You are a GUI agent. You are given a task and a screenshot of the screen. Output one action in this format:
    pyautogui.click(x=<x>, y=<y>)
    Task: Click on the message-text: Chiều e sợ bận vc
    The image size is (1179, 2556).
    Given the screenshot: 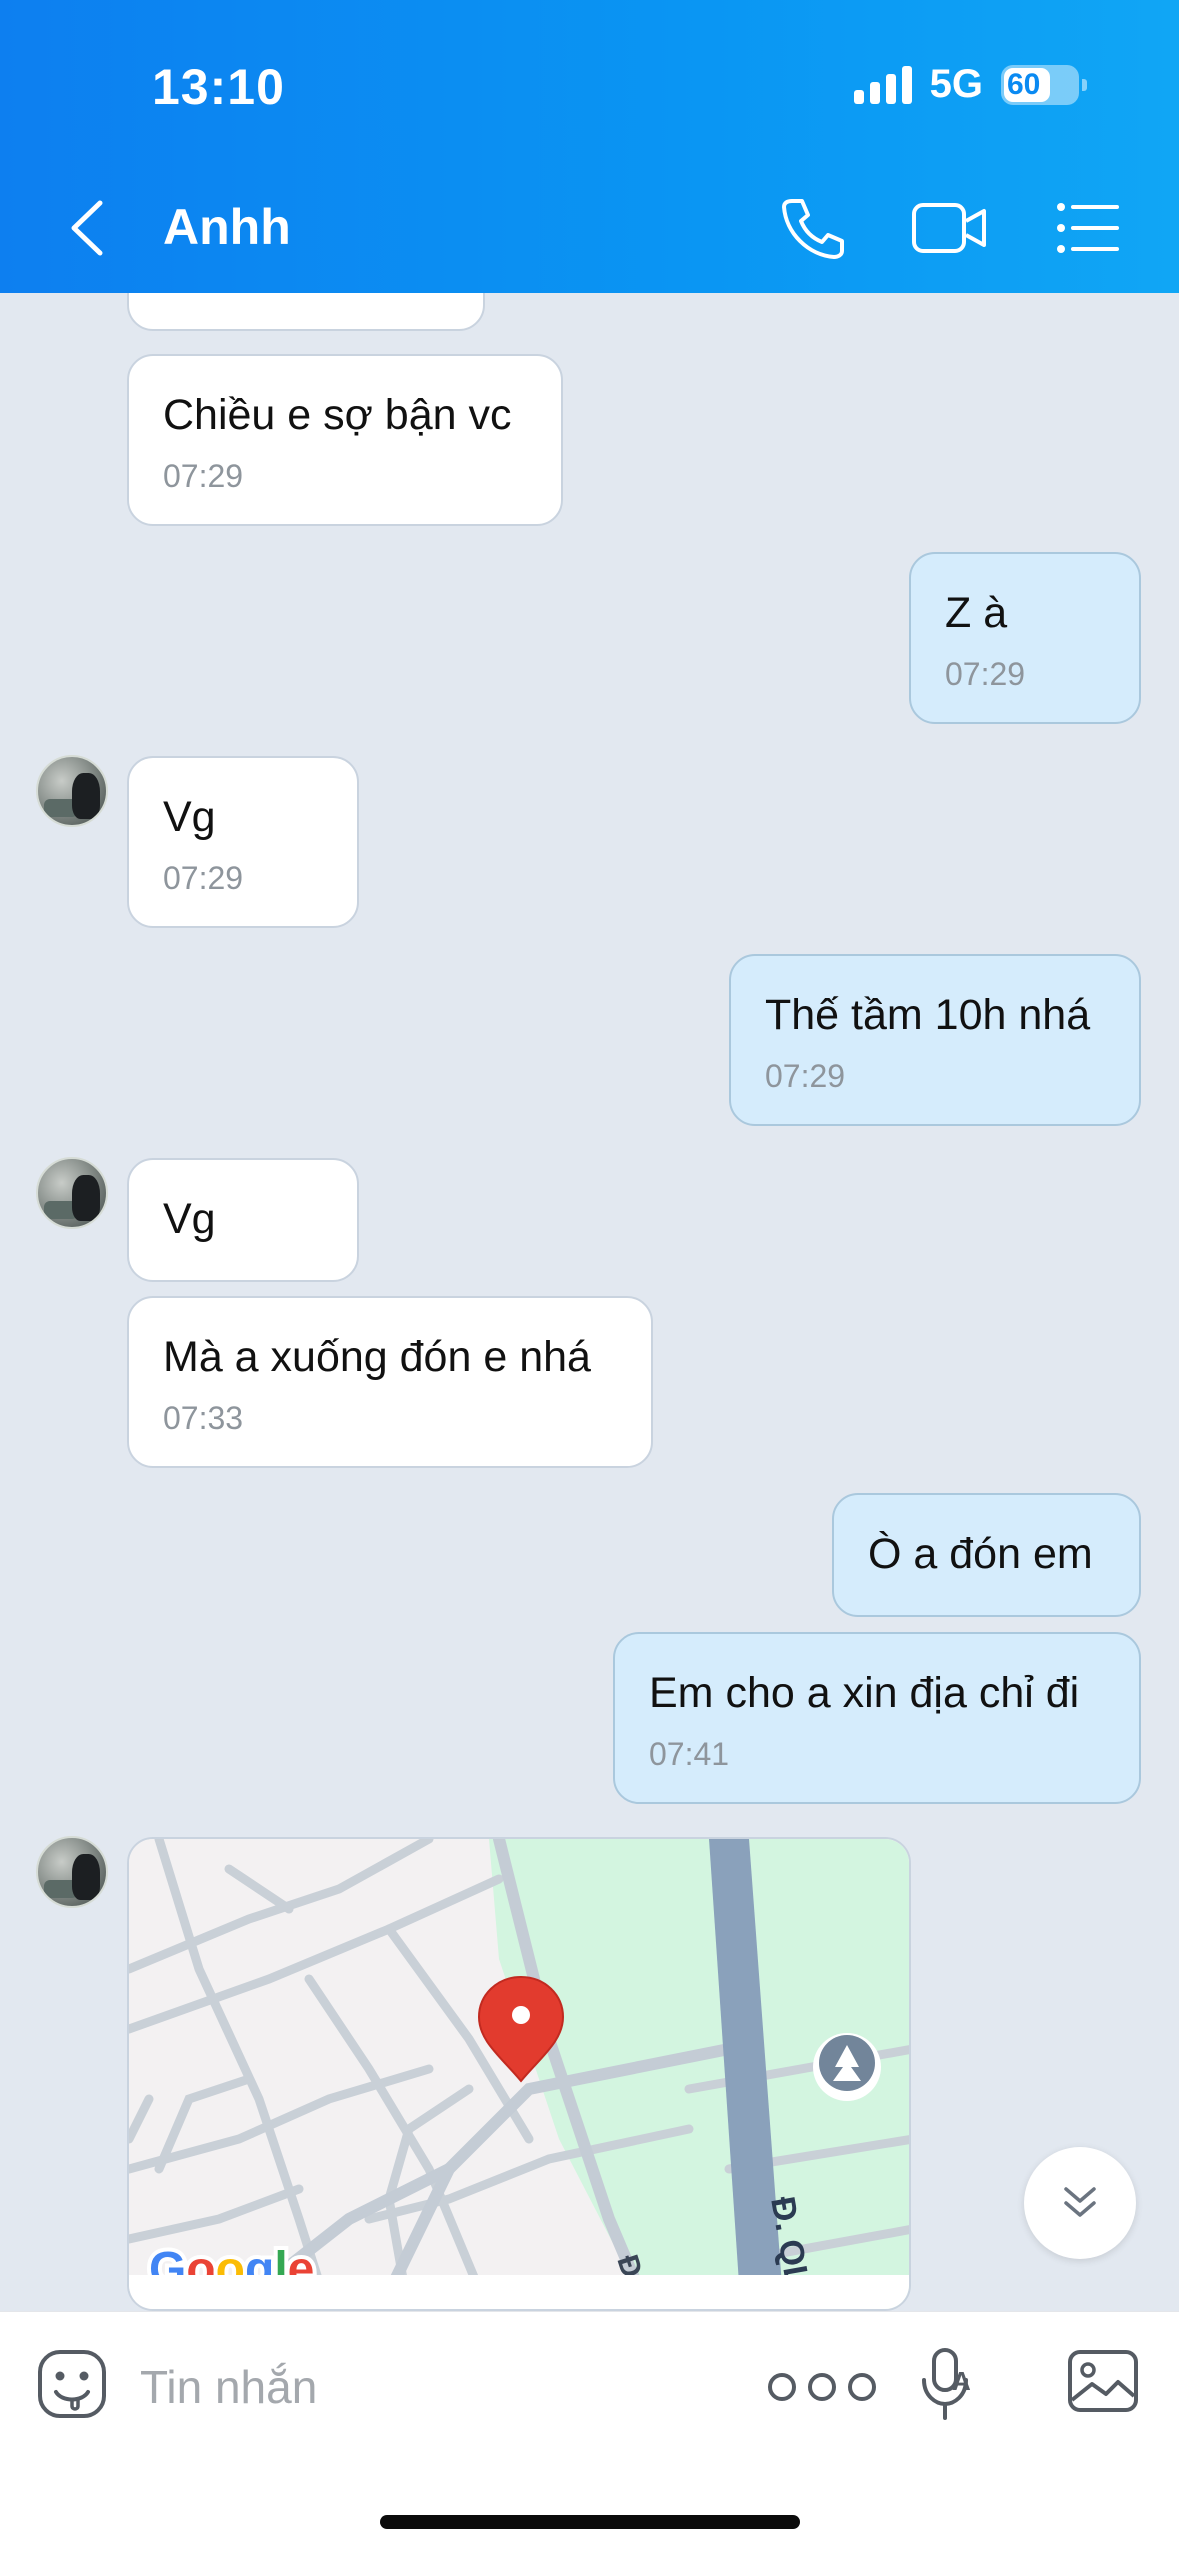 What is the action you would take?
    pyautogui.click(x=337, y=415)
    